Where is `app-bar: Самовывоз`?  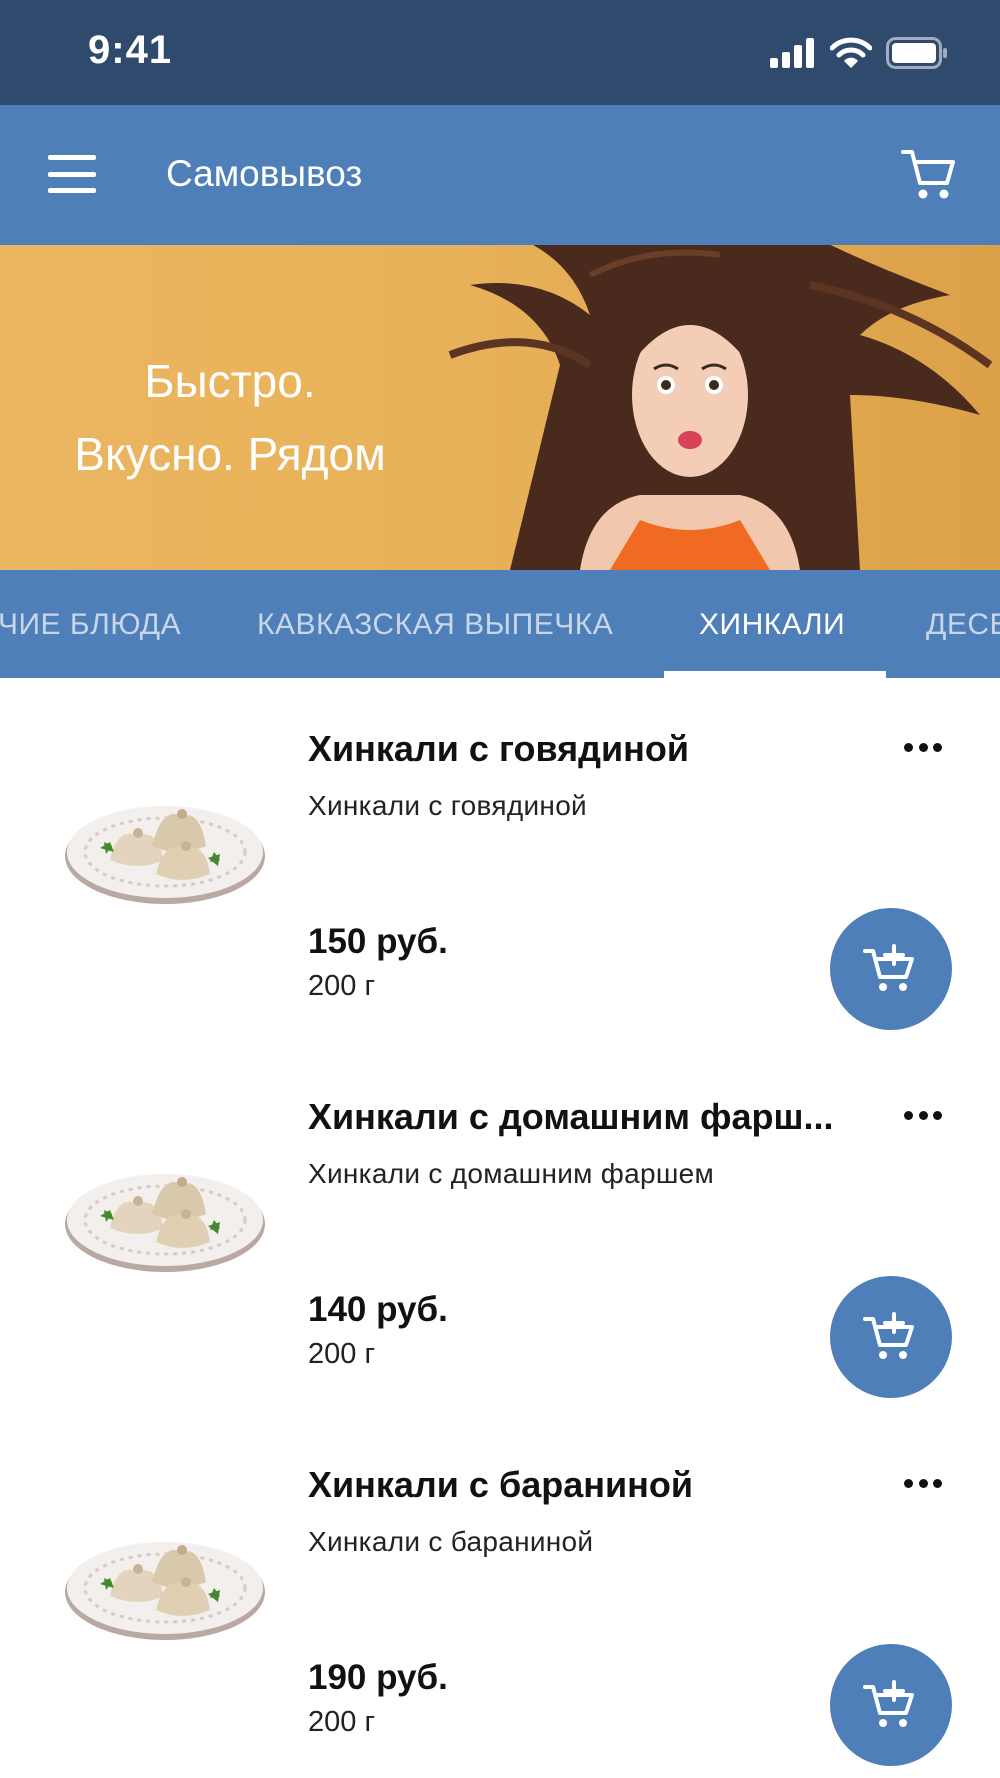 app-bar: Самовывоз is located at coordinates (500, 175).